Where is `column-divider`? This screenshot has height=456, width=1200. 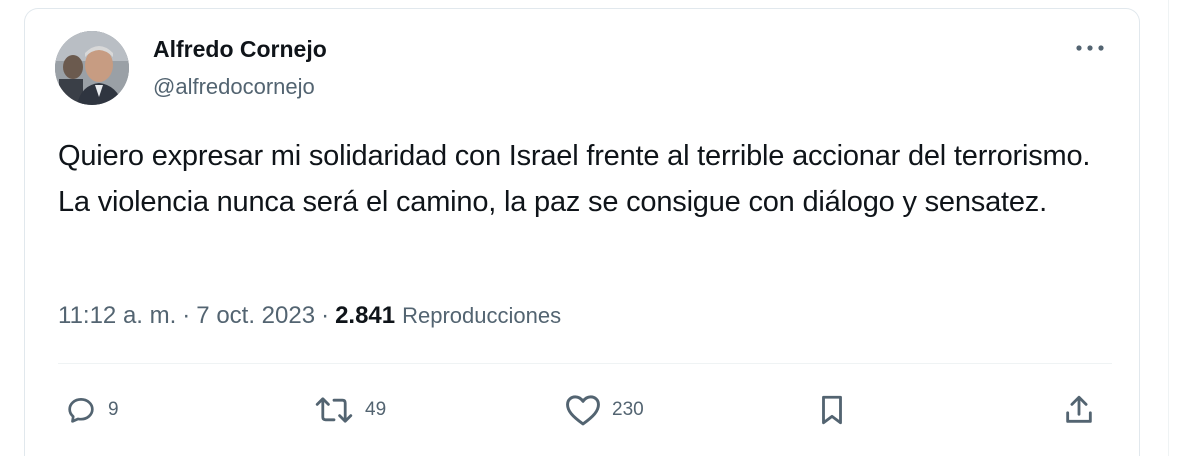
column-divider is located at coordinates (1168, 228).